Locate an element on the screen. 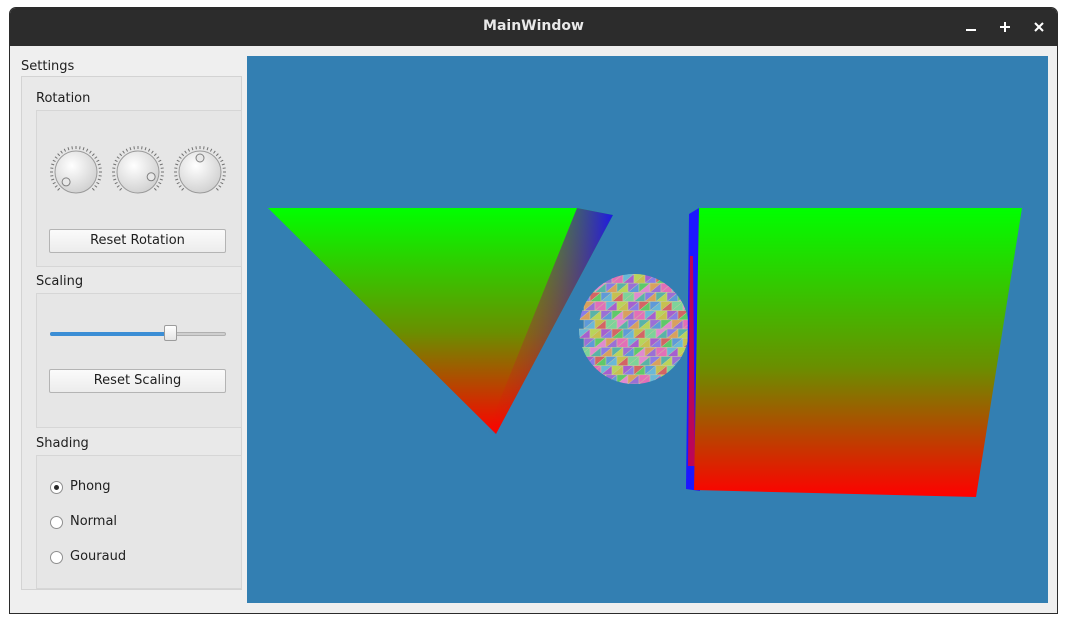 Image resolution: width=1068 pixels, height=624 pixels. scaling-group: Reset Scaling is located at coordinates (139, 360).